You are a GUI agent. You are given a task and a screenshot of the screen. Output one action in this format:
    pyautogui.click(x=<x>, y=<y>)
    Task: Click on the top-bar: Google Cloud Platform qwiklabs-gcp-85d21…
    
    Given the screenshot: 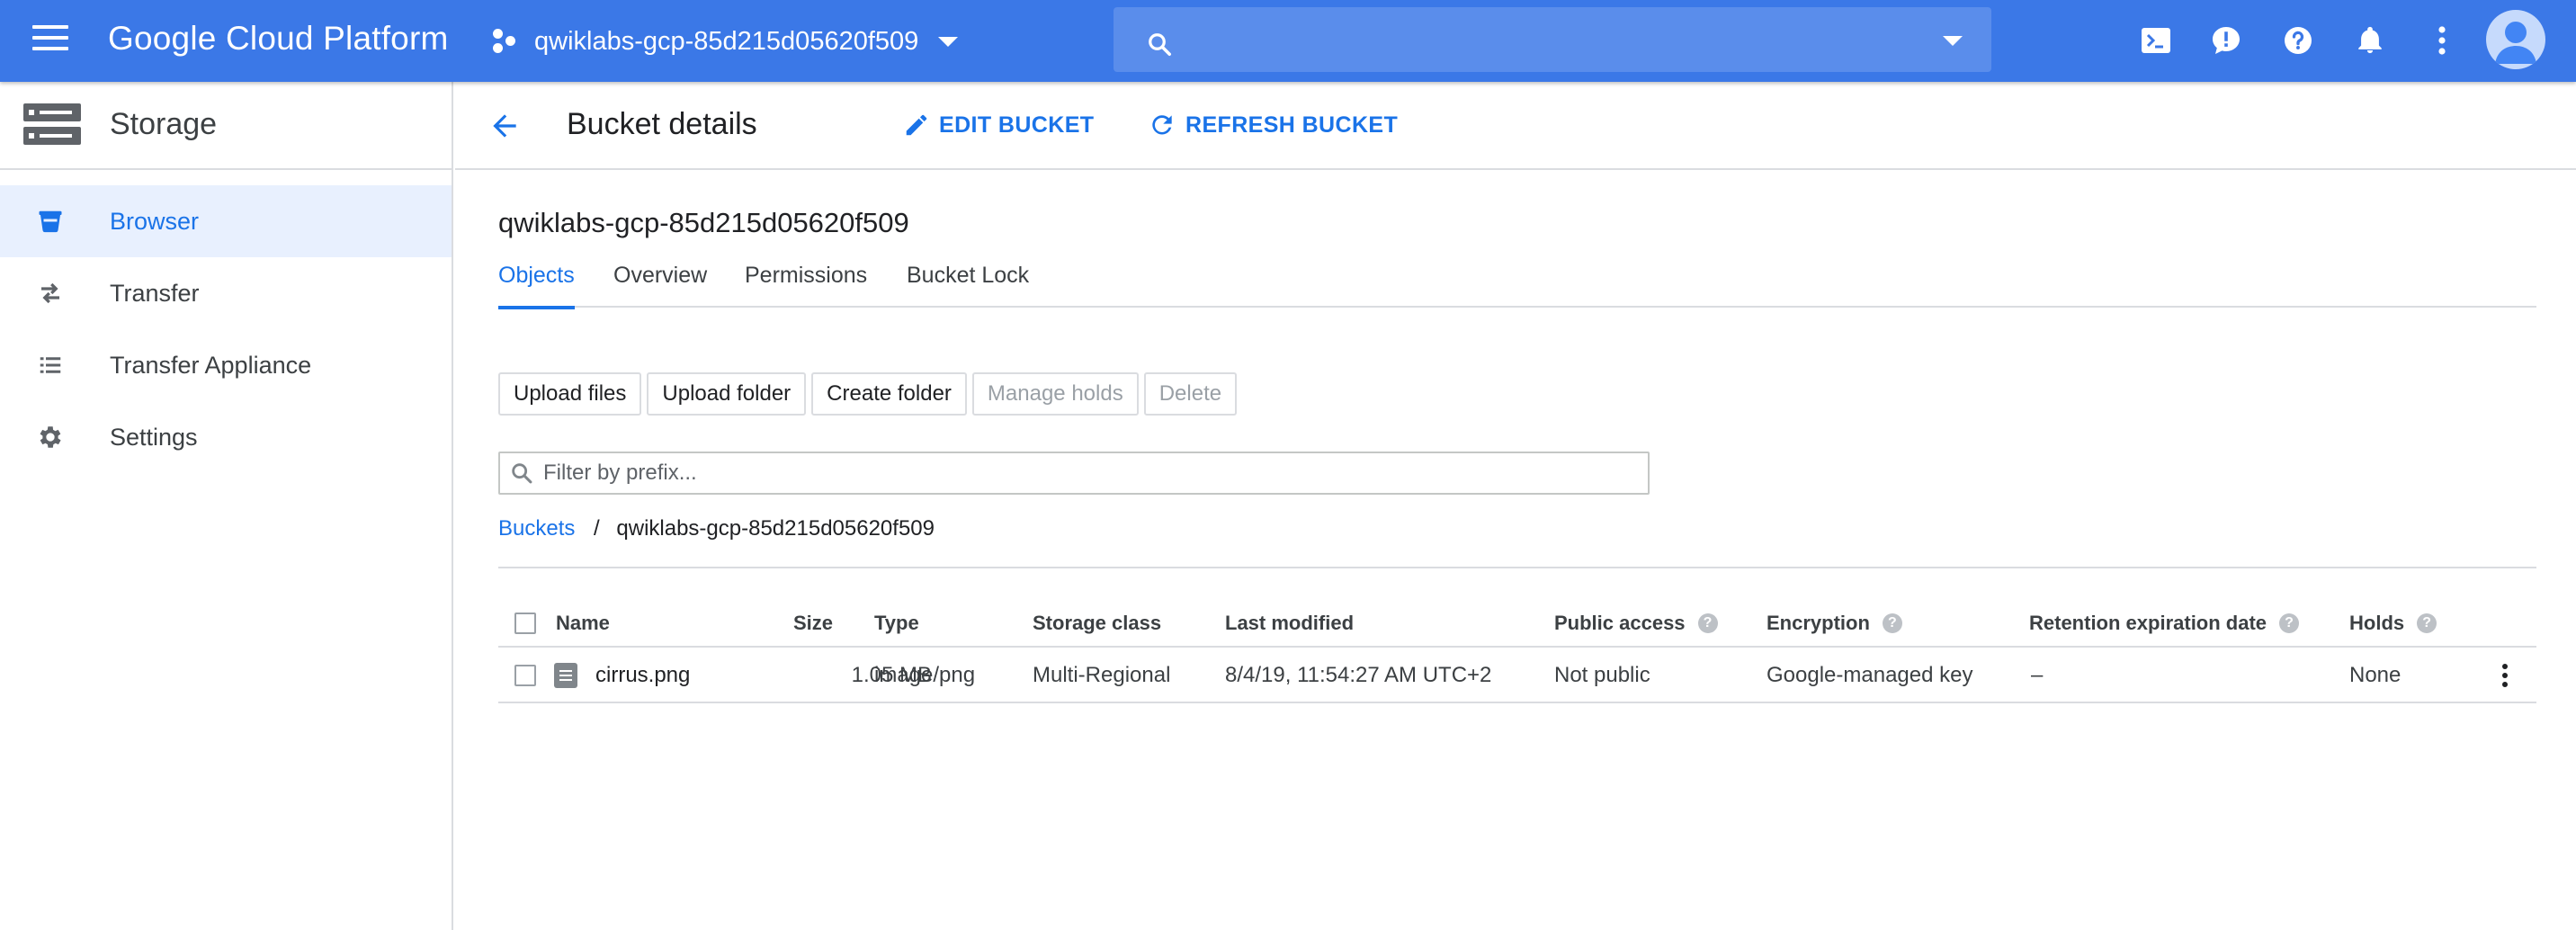 What is the action you would take?
    pyautogui.click(x=1288, y=41)
    